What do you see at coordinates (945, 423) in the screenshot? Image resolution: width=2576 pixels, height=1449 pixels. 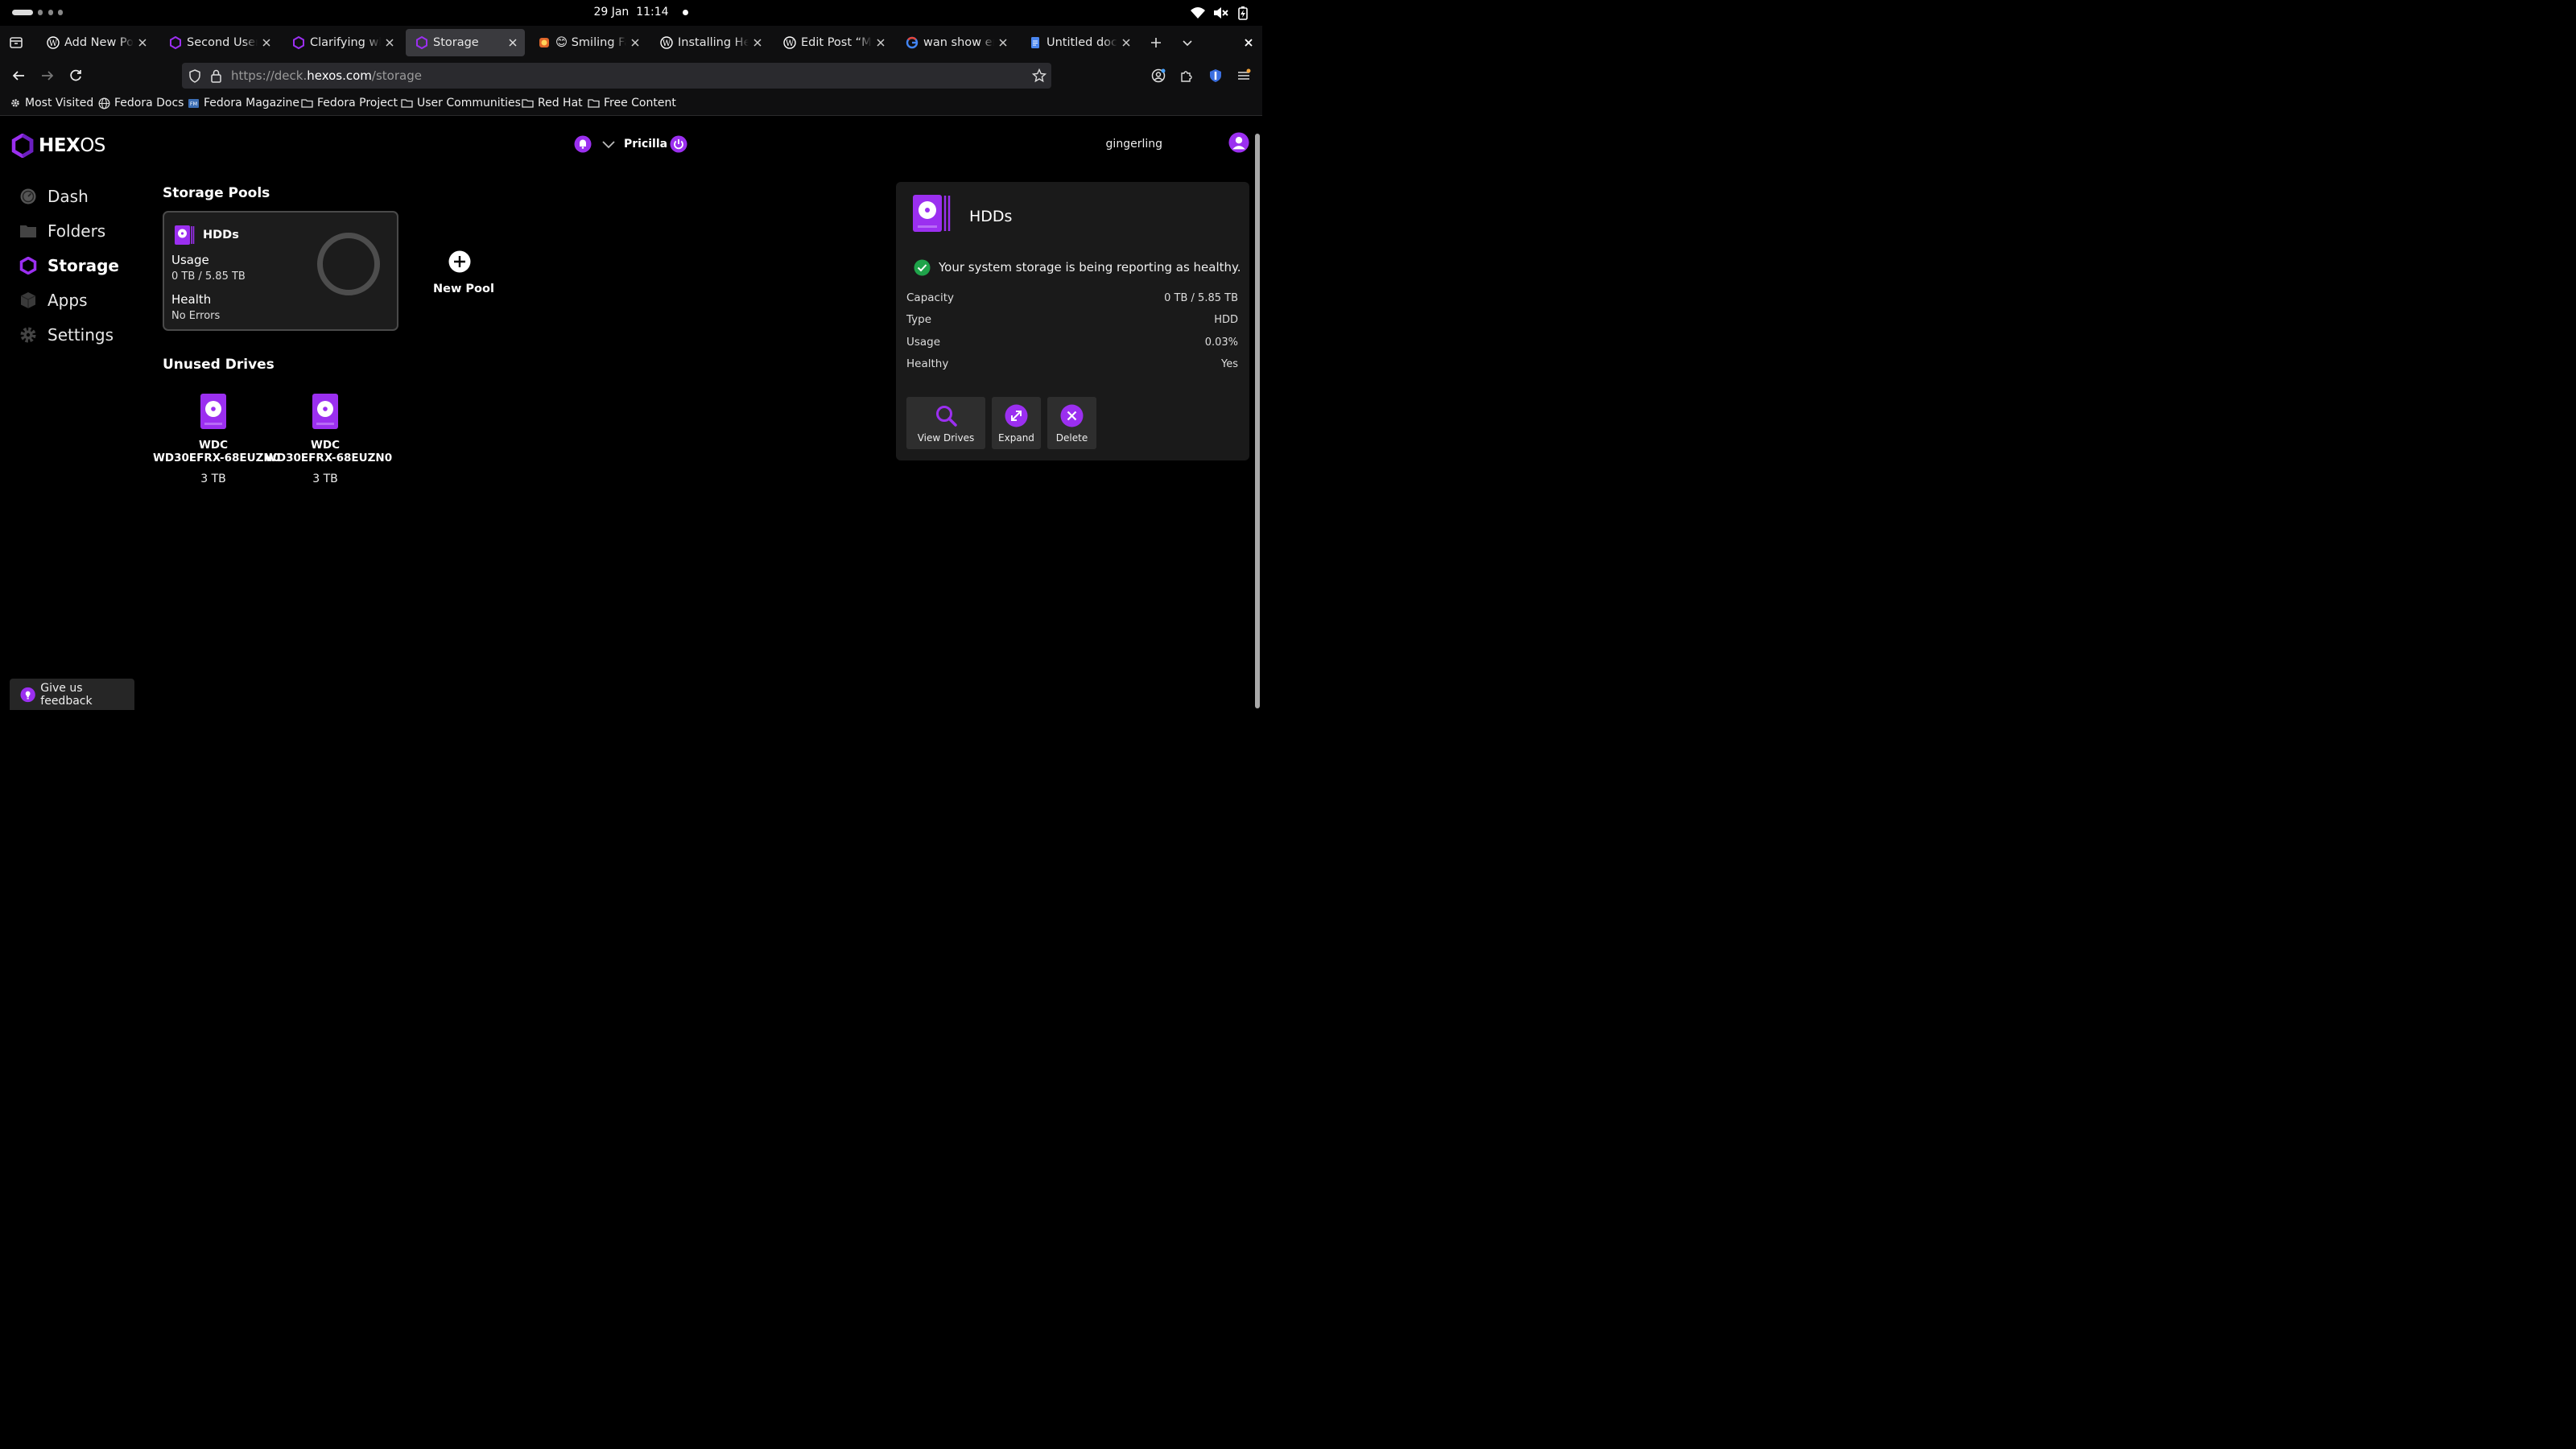 I see `view-drives-button: View Drives` at bounding box center [945, 423].